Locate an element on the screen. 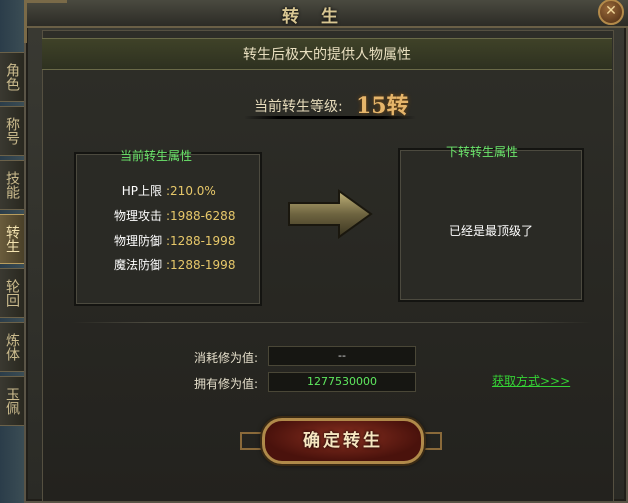 The width and height of the screenshot is (628, 503). sidebar-item-skill: 技能 is located at coordinates (12, 185).